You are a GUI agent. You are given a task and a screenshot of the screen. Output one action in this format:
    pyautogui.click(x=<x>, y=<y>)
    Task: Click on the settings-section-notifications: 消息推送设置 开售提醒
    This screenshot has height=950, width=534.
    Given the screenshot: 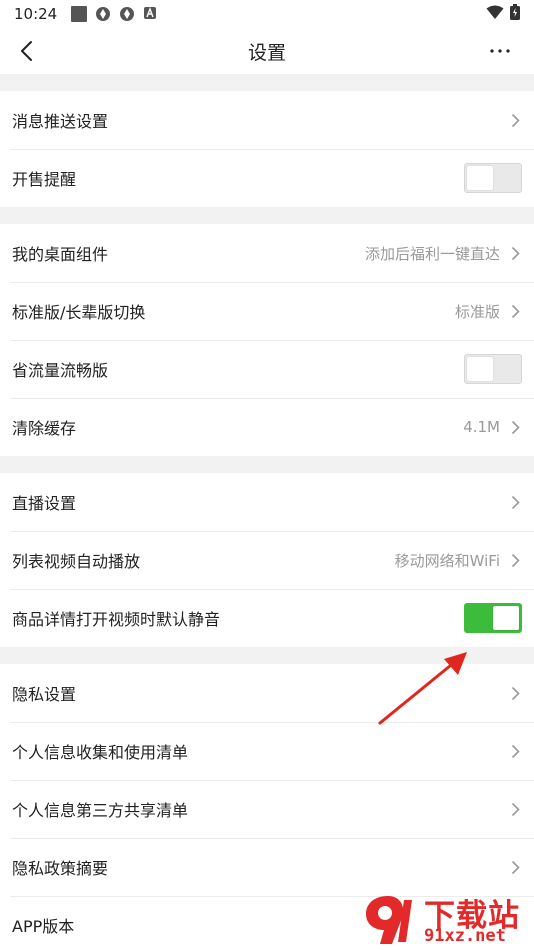 What is the action you would take?
    pyautogui.click(x=267, y=149)
    